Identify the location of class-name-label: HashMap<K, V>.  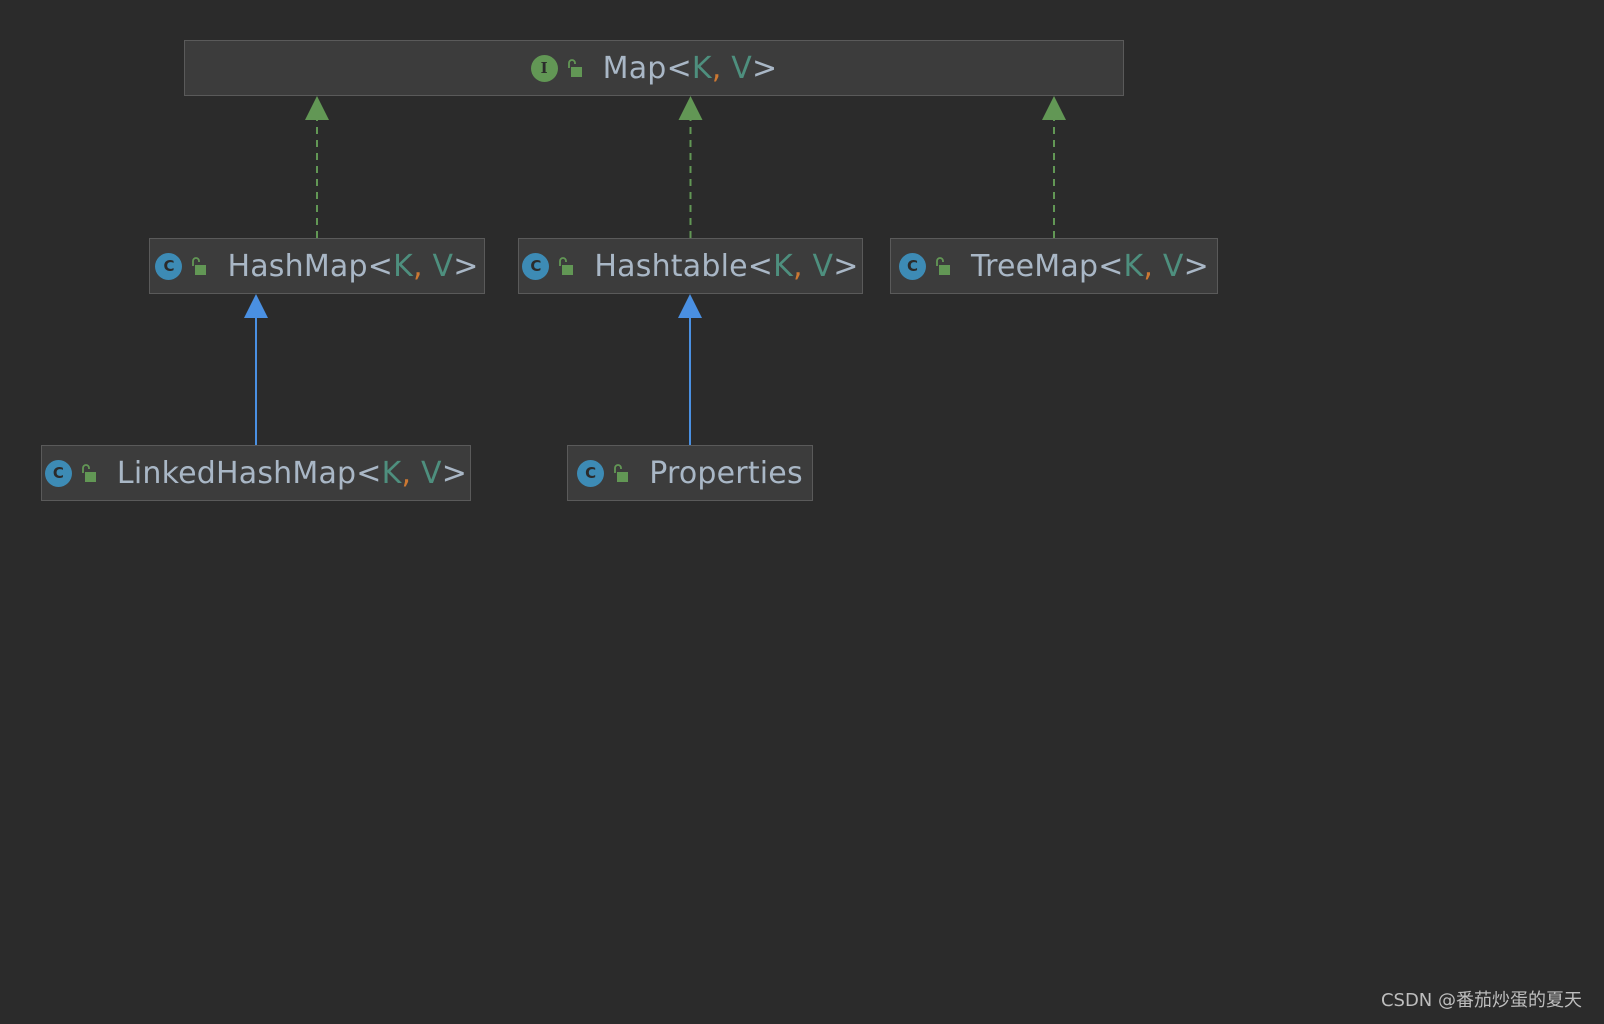
(352, 266).